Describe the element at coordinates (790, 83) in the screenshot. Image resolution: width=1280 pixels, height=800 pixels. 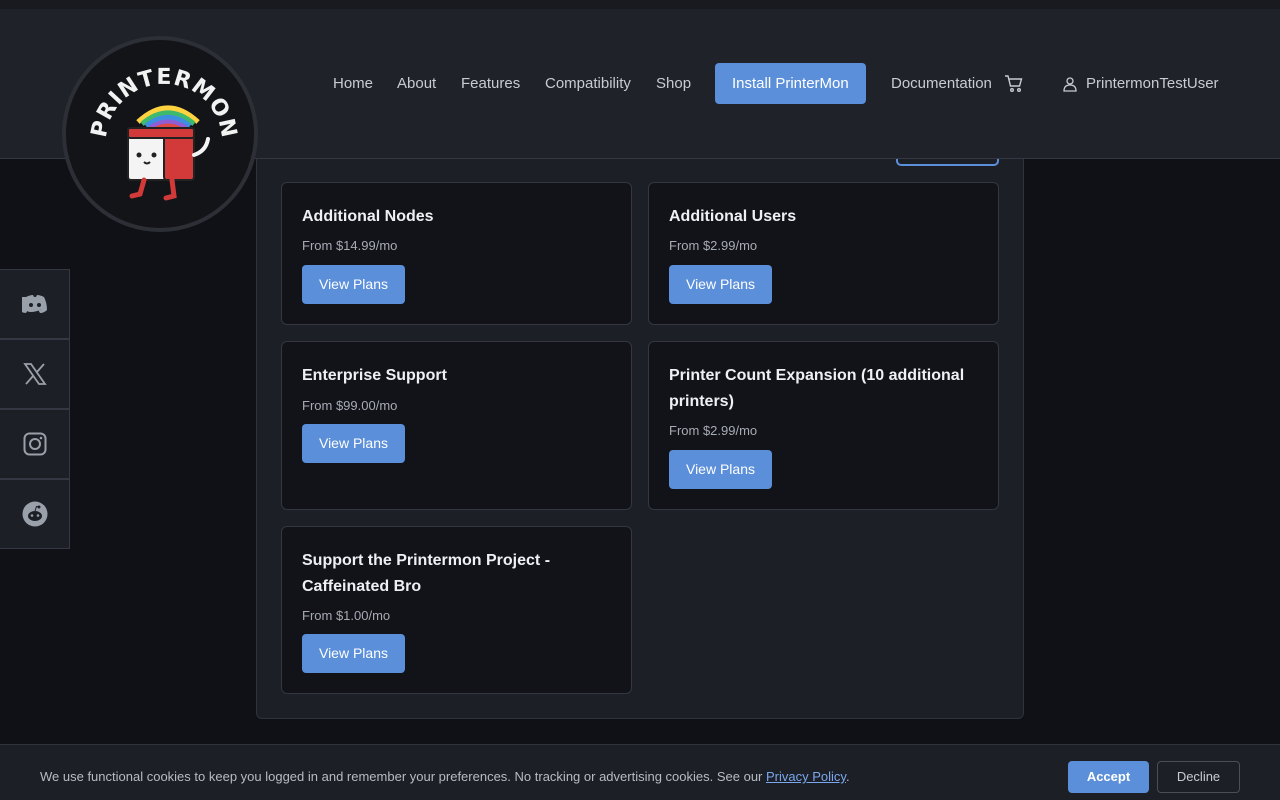
I see `install-printermon-button: Install PrinterMon` at that location.